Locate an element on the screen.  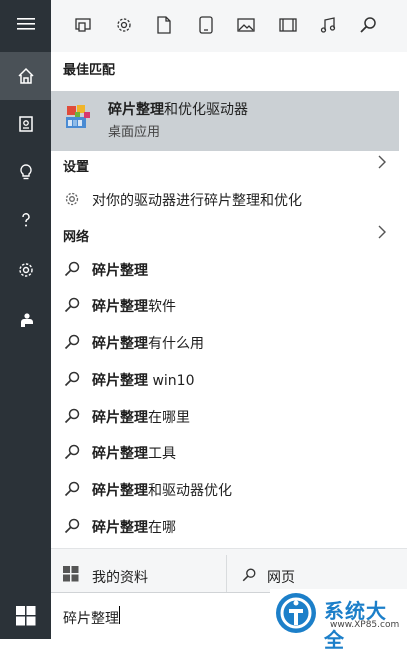
documents-icon is located at coordinates (164, 25).